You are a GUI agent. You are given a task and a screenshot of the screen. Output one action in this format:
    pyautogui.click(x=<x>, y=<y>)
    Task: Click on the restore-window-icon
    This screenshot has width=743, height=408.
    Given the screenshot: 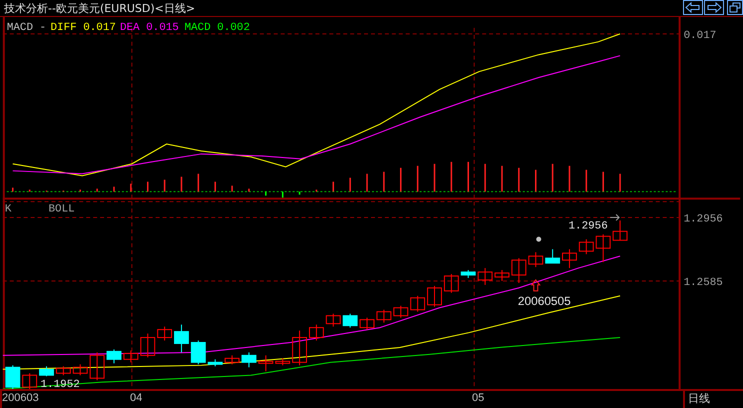 What is the action you would take?
    pyautogui.click(x=735, y=7)
    